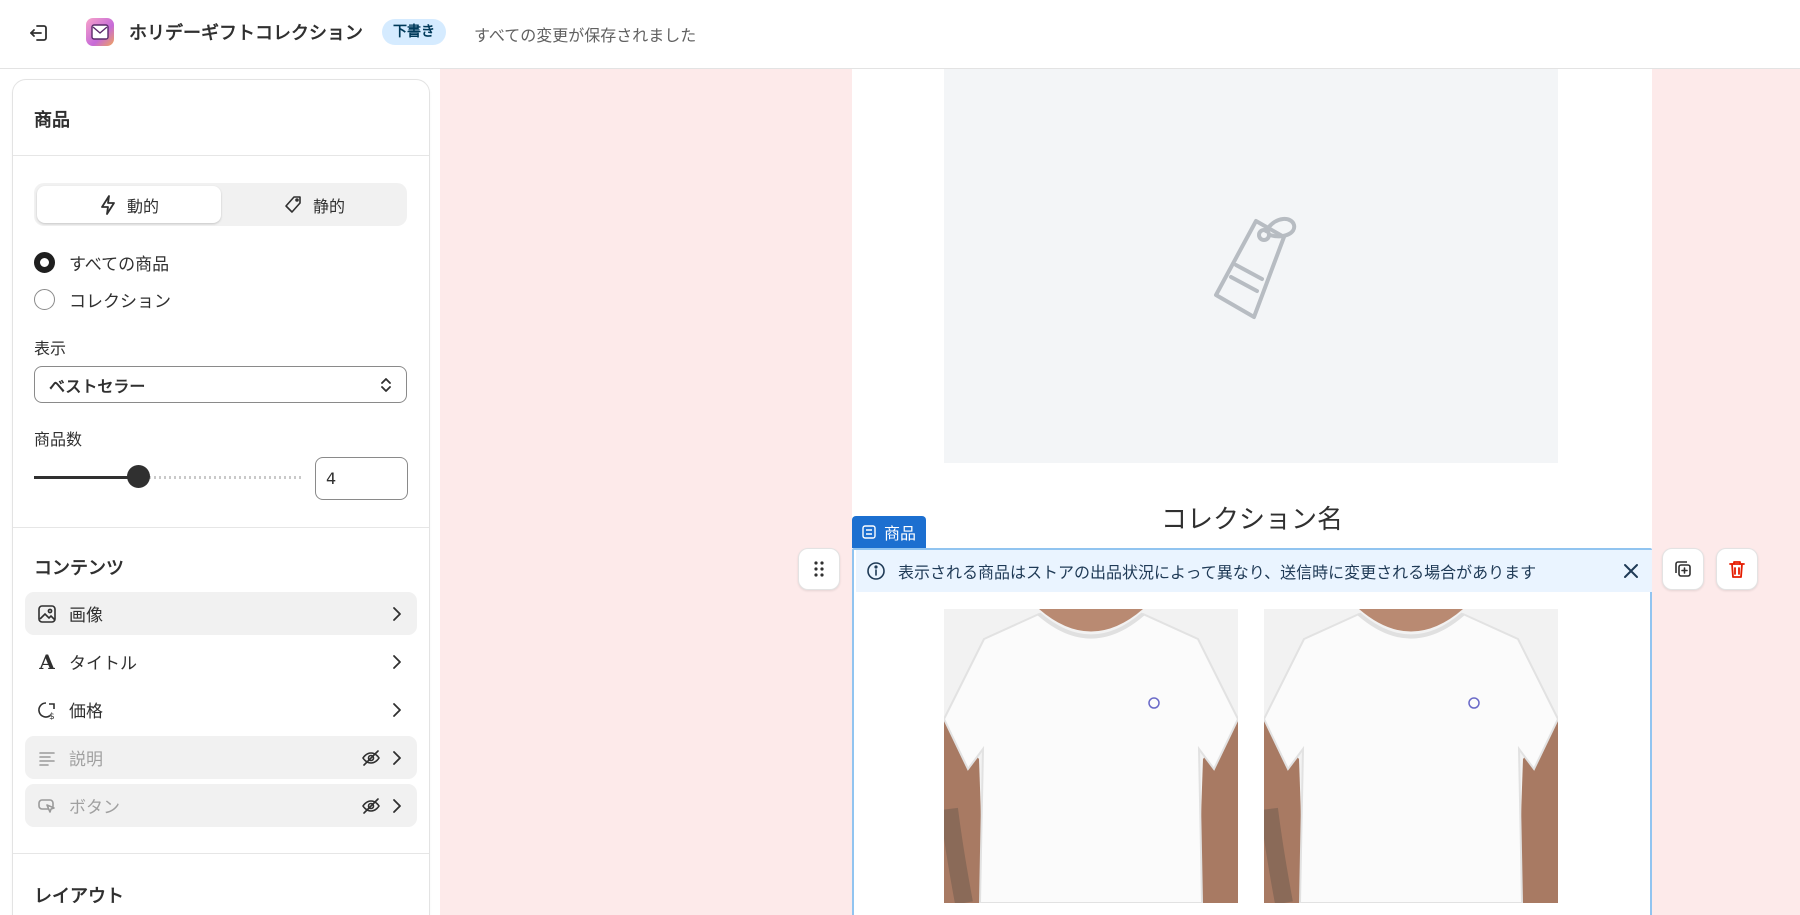 The width and height of the screenshot is (1800, 915). Describe the element at coordinates (900, 533) in the screenshot. I see `product-block-tag-label: 商品` at that location.